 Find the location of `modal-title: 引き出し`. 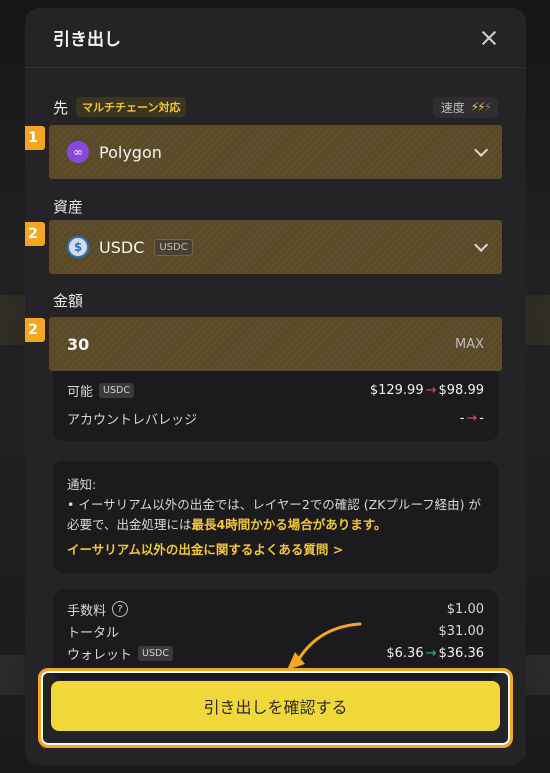

modal-title: 引き出し is located at coordinates (87, 40).